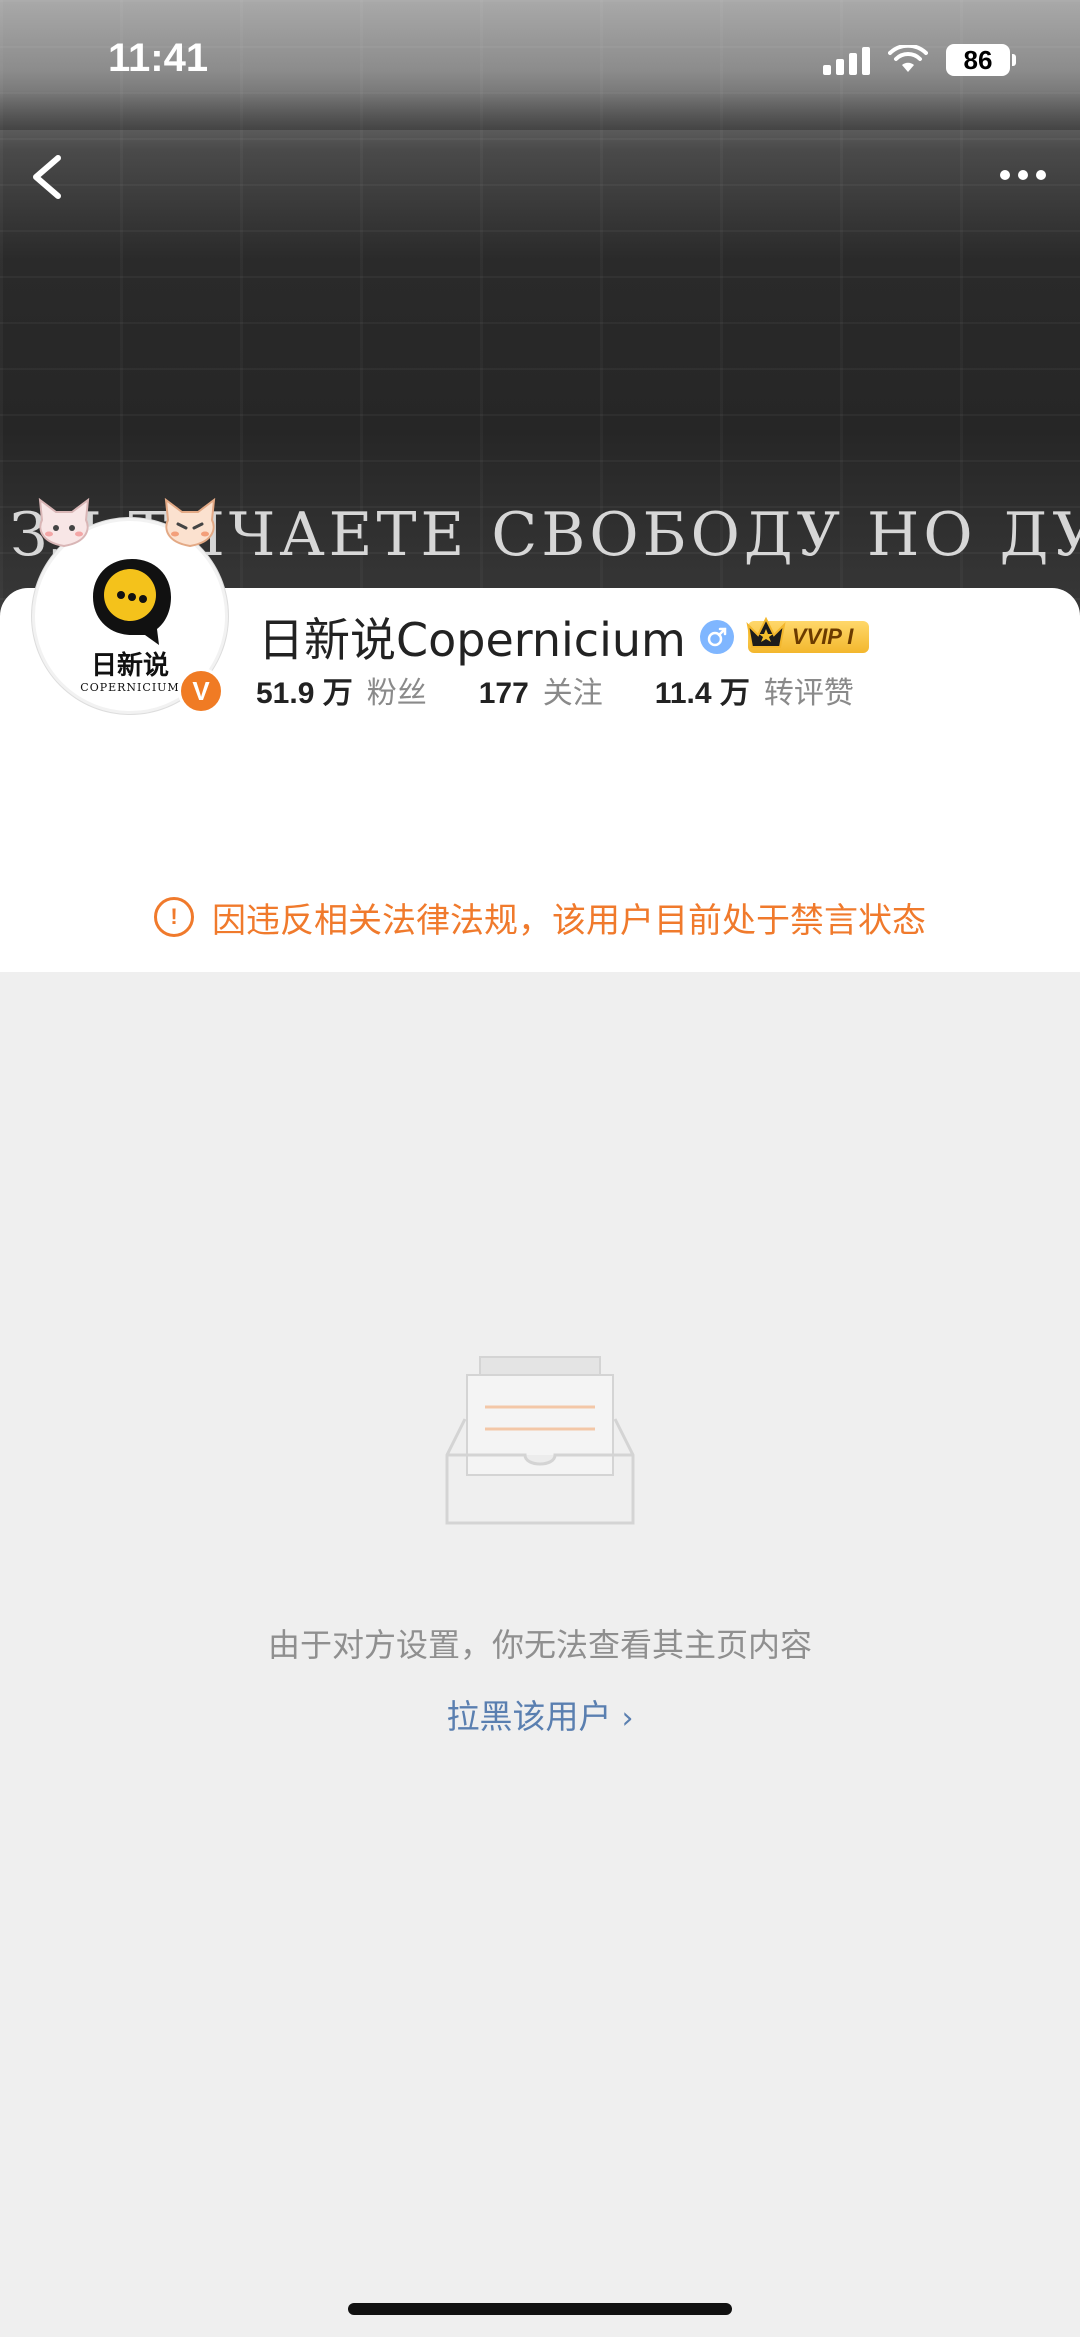 The height and width of the screenshot is (2337, 1080). What do you see at coordinates (541, 690) in the screenshot?
I see `stat-following: 177 关注` at bounding box center [541, 690].